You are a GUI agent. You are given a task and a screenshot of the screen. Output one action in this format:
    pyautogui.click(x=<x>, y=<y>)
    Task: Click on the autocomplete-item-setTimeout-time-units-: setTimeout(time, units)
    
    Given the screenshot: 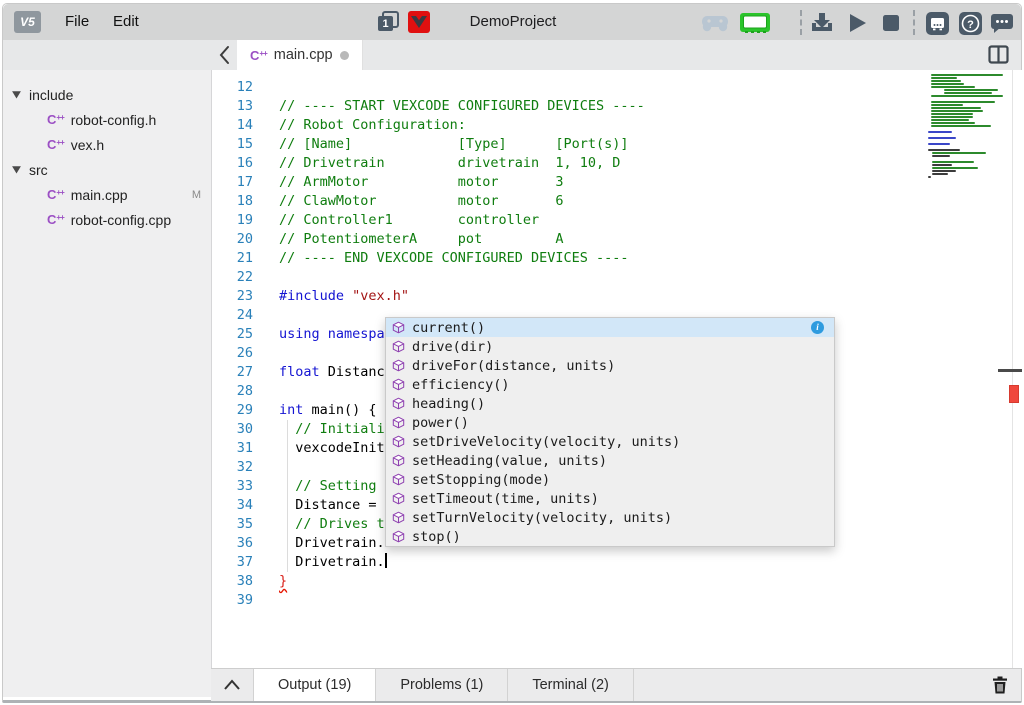 What is the action you would take?
    pyautogui.click(x=610, y=498)
    